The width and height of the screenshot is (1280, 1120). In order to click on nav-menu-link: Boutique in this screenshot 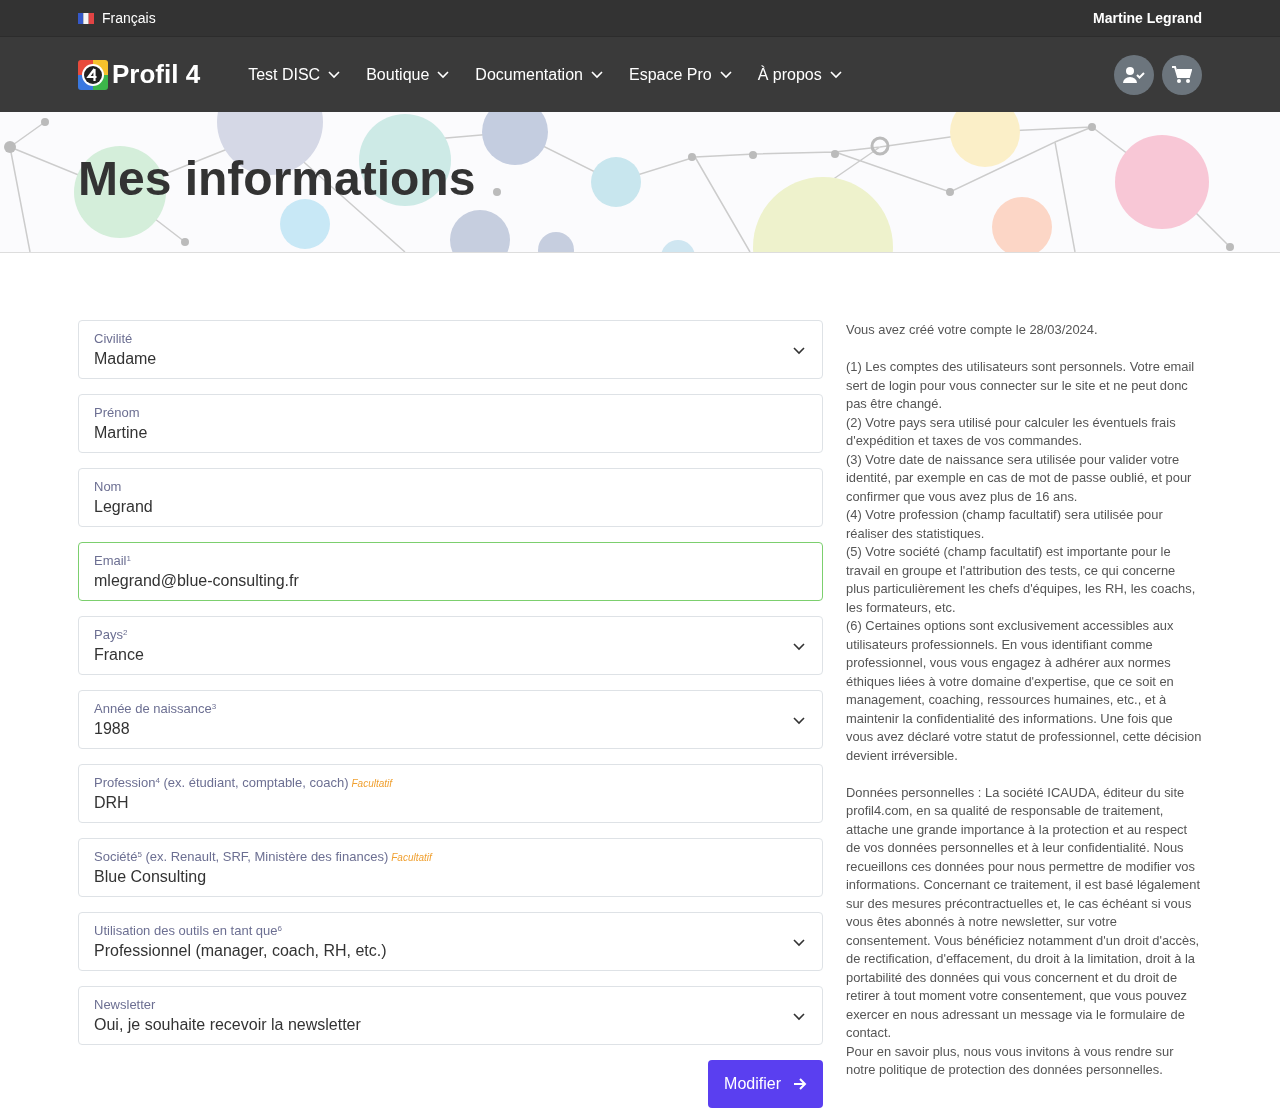, I will do `click(408, 74)`.